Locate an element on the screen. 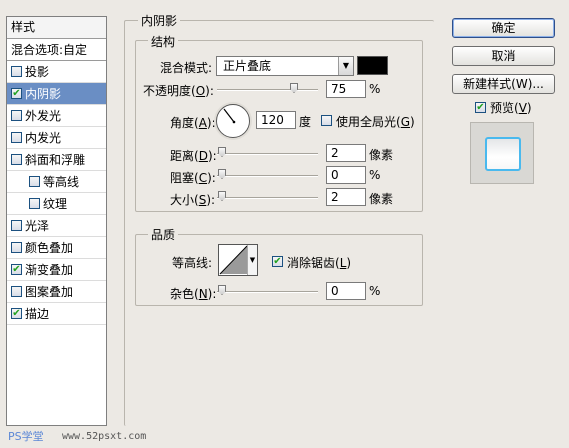 This screenshot has width=569, height=448. watermark-logo: PS学堂 is located at coordinates (26, 436).